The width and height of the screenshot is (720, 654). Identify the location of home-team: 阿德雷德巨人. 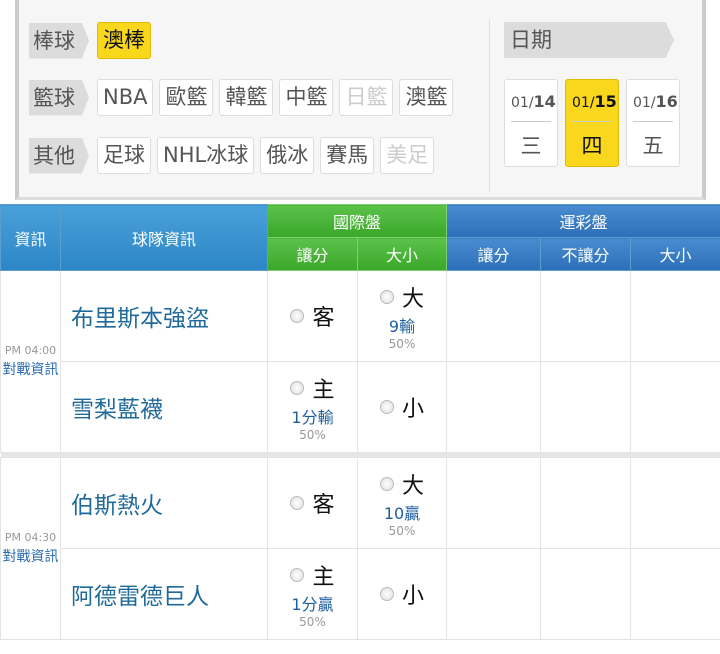
(164, 594).